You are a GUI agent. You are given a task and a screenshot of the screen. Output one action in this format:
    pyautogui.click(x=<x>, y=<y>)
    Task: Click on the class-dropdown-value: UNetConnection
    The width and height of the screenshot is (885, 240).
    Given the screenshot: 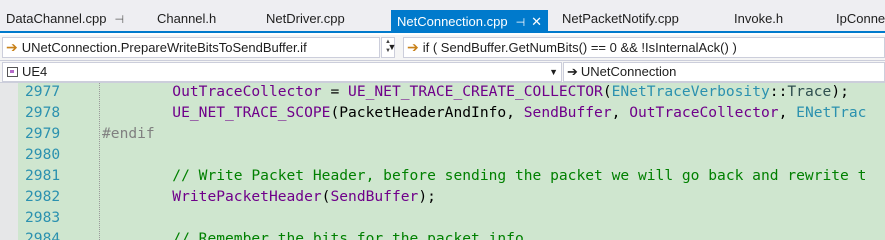 What is the action you would take?
    pyautogui.click(x=628, y=71)
    